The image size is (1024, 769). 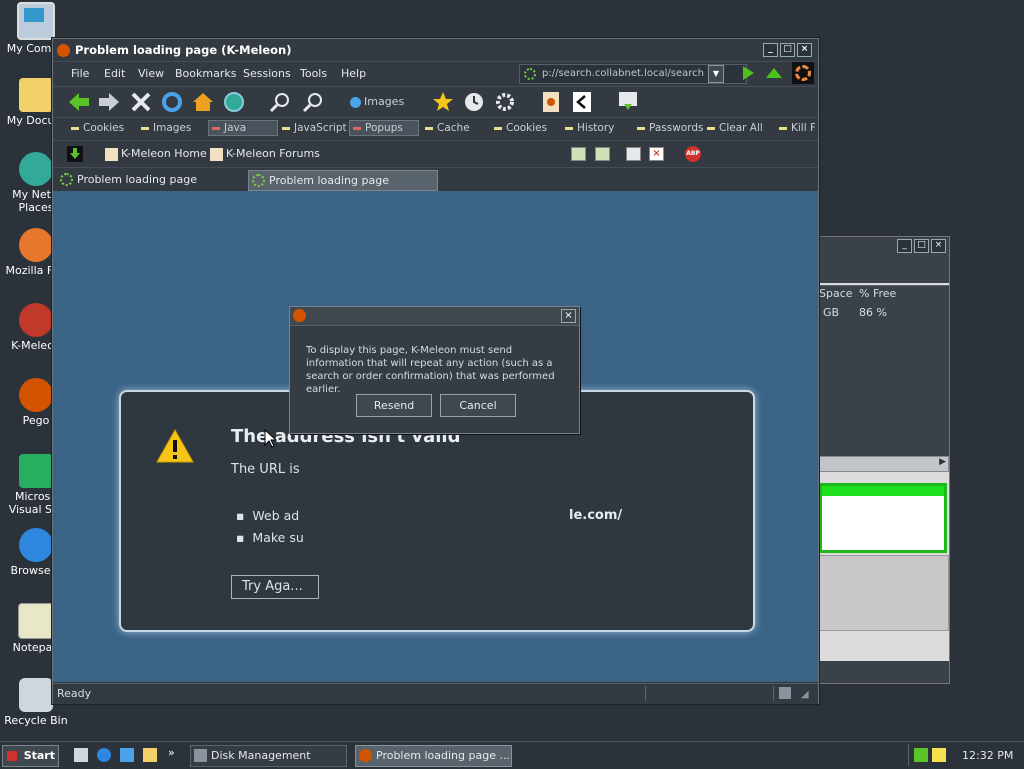 What do you see at coordinates (505, 102) in the screenshot?
I see `gear-icon` at bounding box center [505, 102].